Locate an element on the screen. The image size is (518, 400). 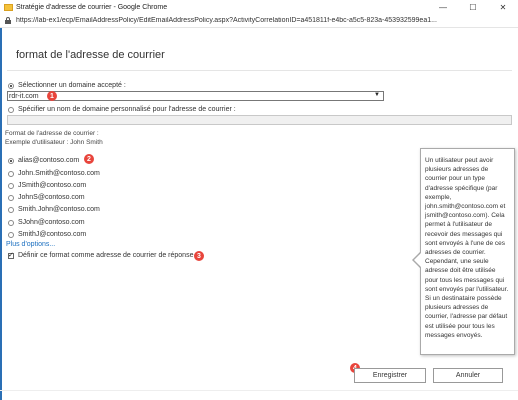
format-option-label: alias@contoso.com is located at coordinates (49, 160).